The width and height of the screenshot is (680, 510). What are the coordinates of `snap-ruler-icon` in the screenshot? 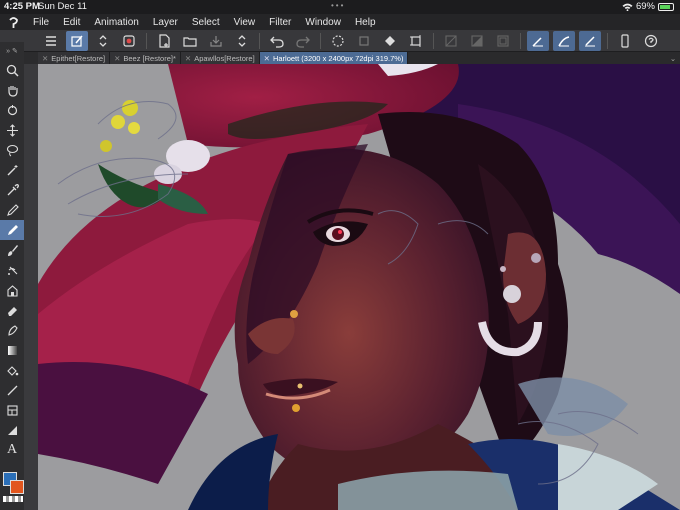 It's located at (537, 41).